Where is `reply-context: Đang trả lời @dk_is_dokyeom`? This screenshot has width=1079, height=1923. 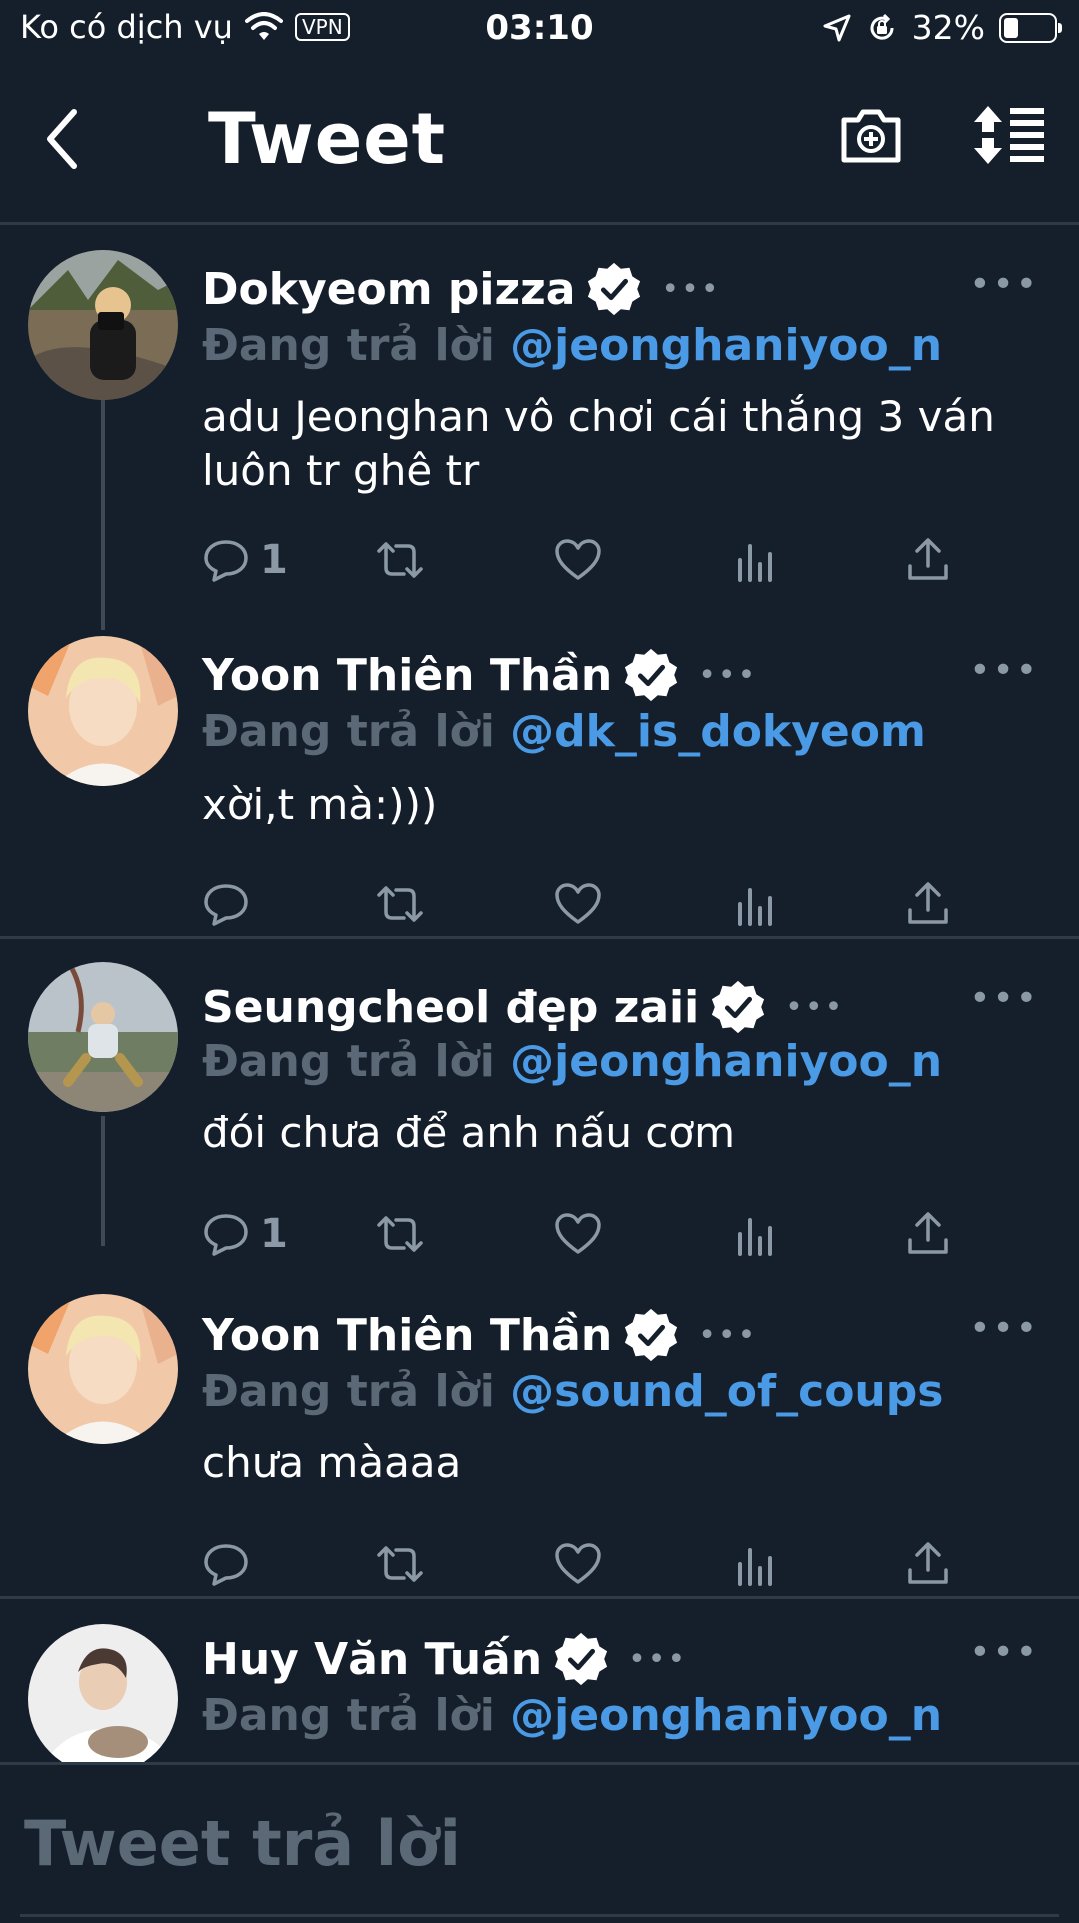
reply-context: Đang trả lời @dk_is_dokyeom is located at coordinates (564, 731).